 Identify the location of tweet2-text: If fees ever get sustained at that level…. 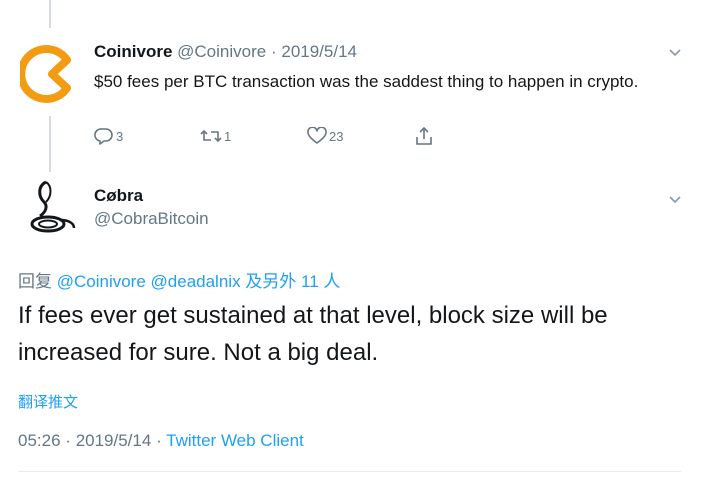
(313, 334).